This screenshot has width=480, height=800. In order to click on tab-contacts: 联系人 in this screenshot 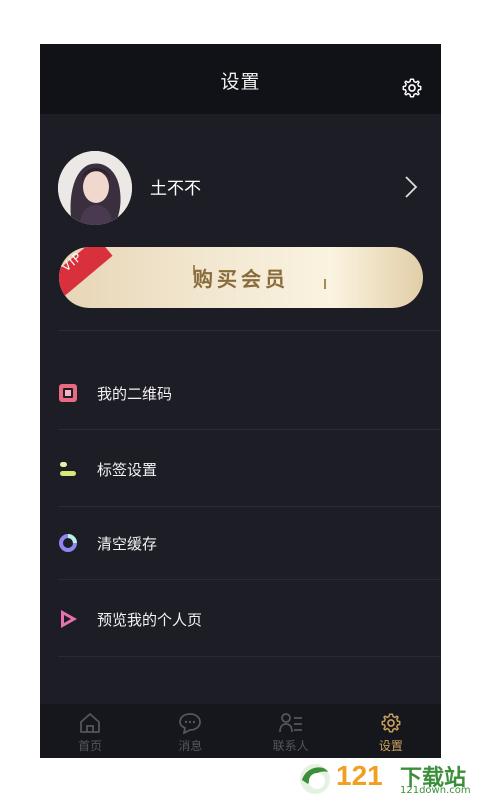, I will do `click(291, 731)`.